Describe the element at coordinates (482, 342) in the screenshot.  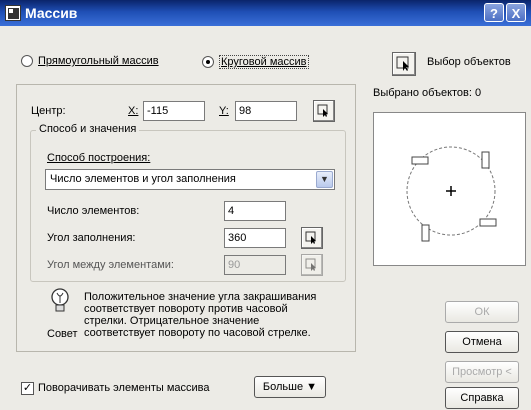
I see `cancel-button: Отмена` at that location.